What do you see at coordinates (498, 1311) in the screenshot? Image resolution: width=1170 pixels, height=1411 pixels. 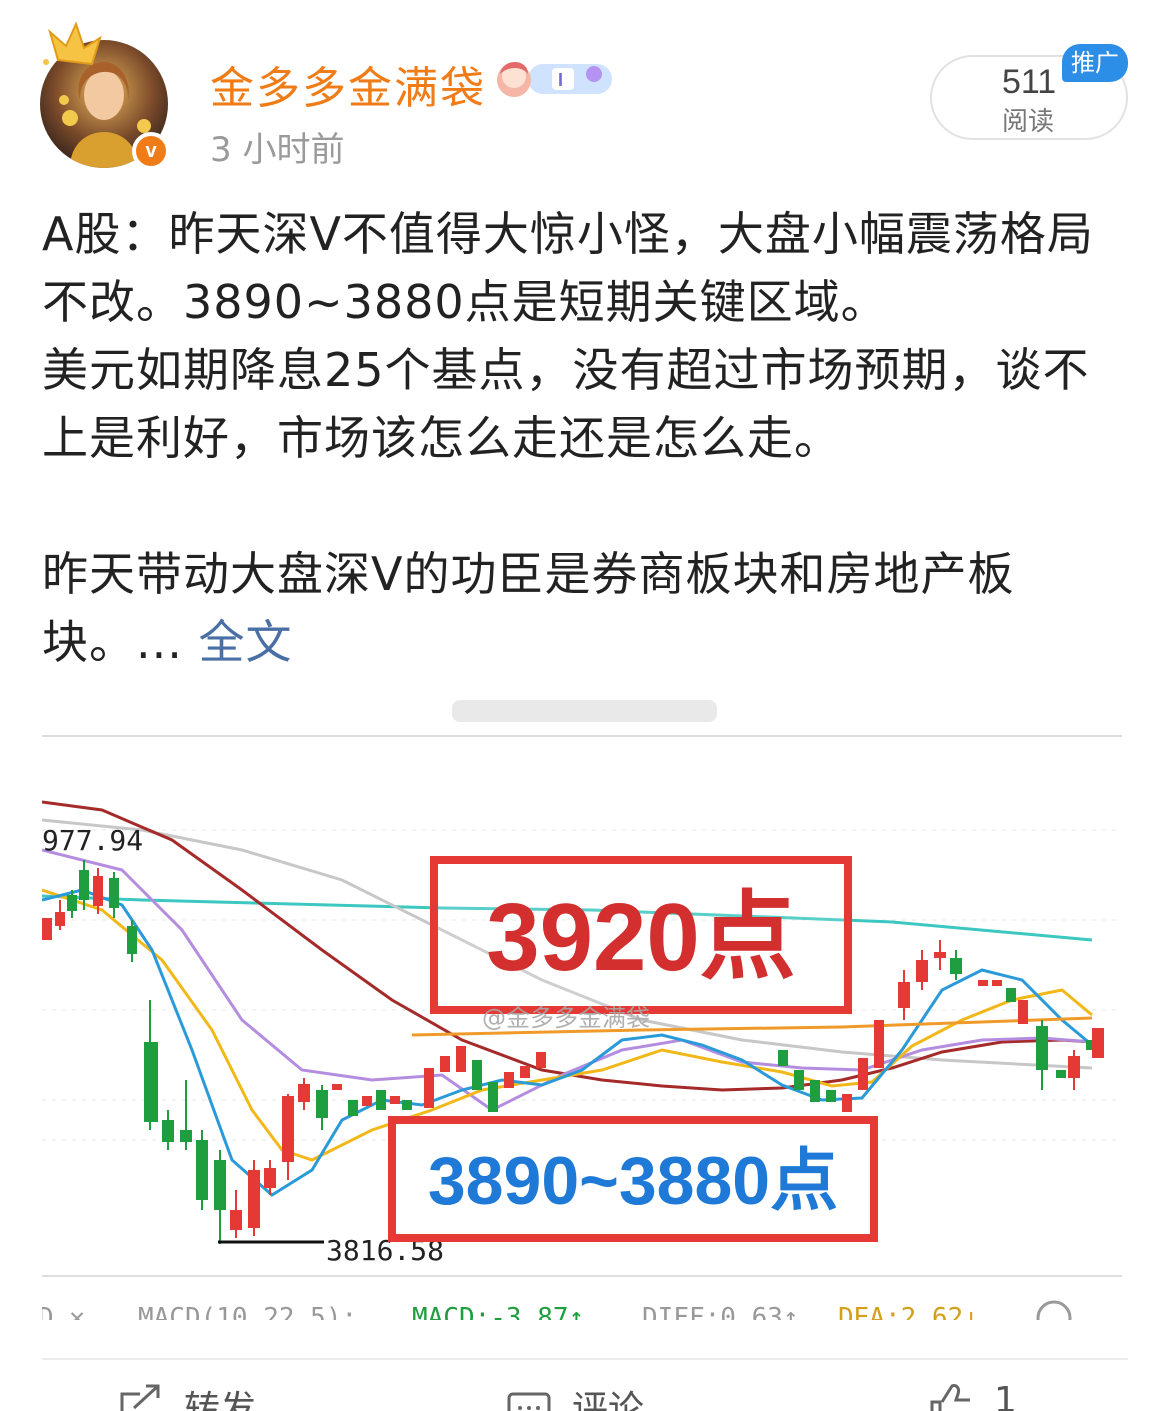 I see `indicator-macd: MACD:-3.87↑` at bounding box center [498, 1311].